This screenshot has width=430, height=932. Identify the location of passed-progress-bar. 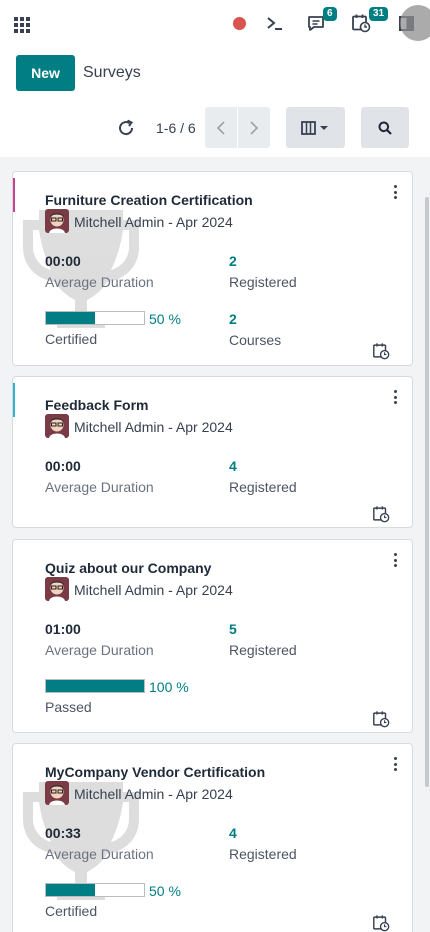
(95, 686).